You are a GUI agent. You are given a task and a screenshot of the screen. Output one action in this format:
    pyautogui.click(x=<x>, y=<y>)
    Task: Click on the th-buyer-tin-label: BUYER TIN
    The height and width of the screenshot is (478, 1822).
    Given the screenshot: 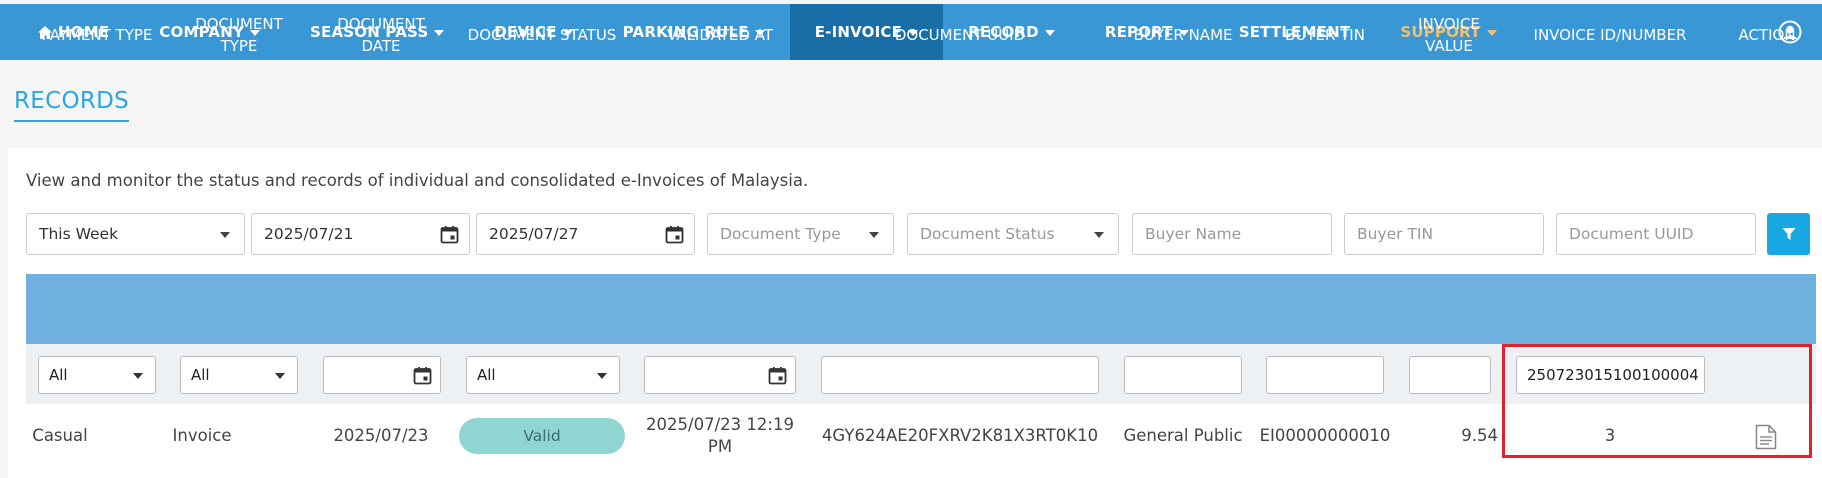 What is the action you would take?
    pyautogui.click(x=1325, y=35)
    